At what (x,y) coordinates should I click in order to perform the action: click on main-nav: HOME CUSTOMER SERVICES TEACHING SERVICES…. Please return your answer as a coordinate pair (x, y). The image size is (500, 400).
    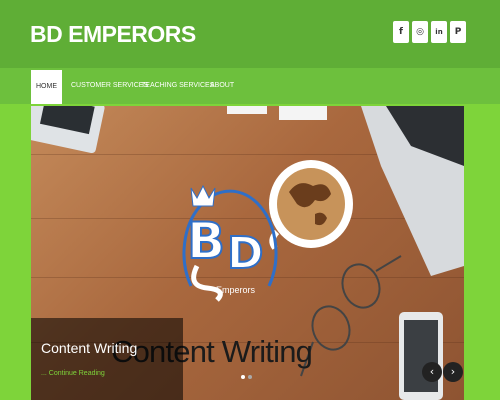
    Looking at the image, I should click on (250, 86).